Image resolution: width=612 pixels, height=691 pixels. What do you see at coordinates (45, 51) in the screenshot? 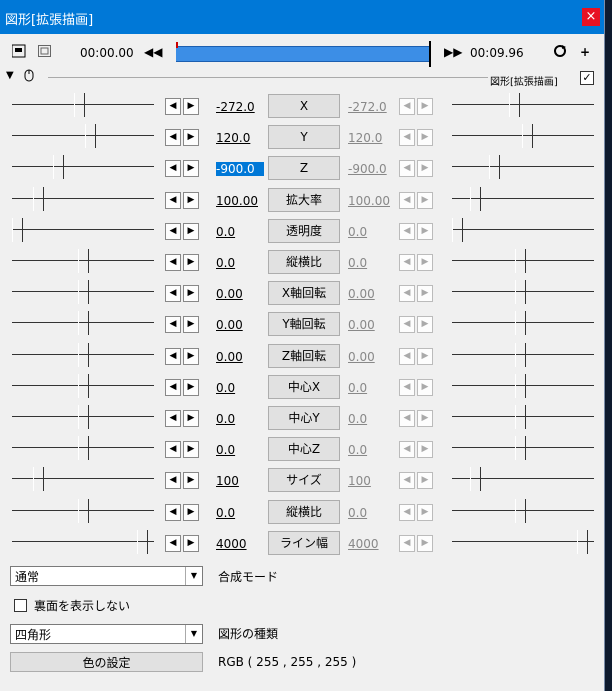
I see `frame-icon` at bounding box center [45, 51].